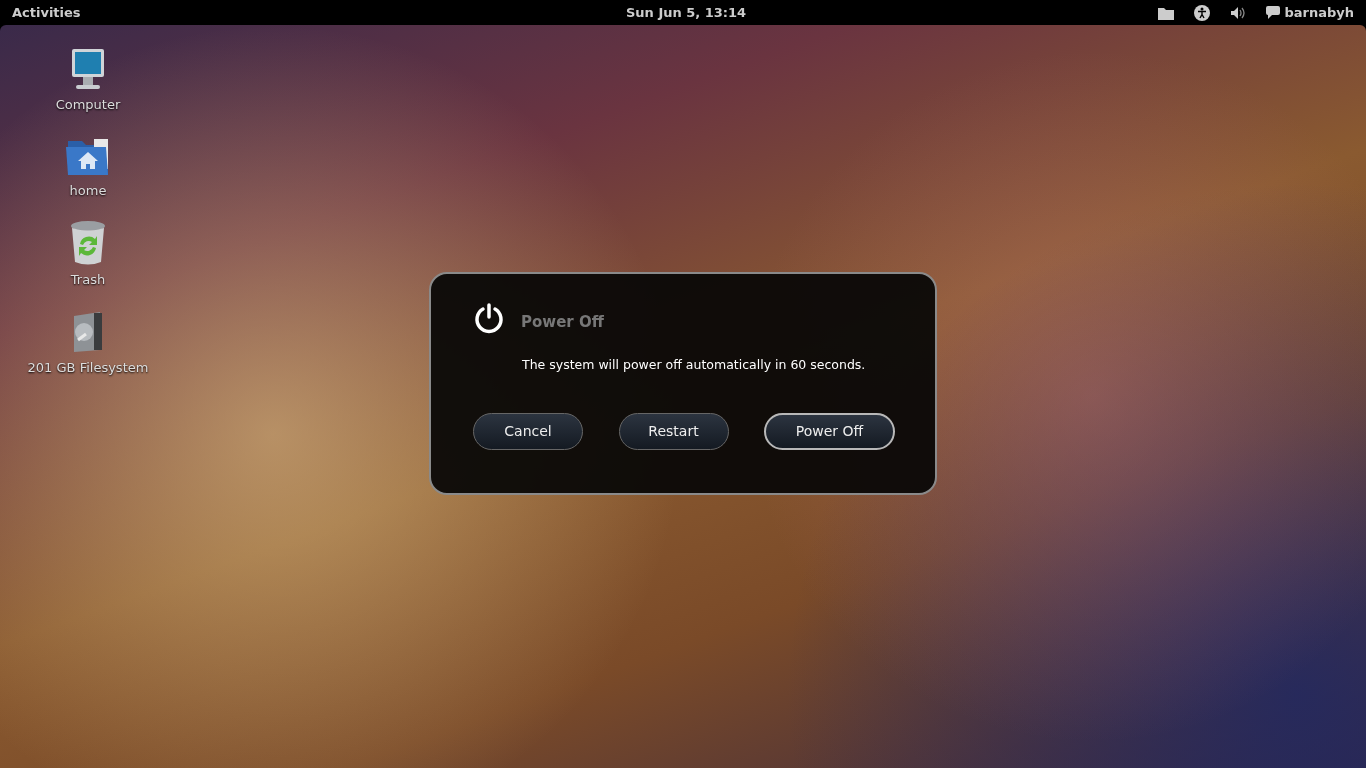 The image size is (1366, 768). Describe the element at coordinates (829, 431) in the screenshot. I see `dialog-button: Power Off` at that location.